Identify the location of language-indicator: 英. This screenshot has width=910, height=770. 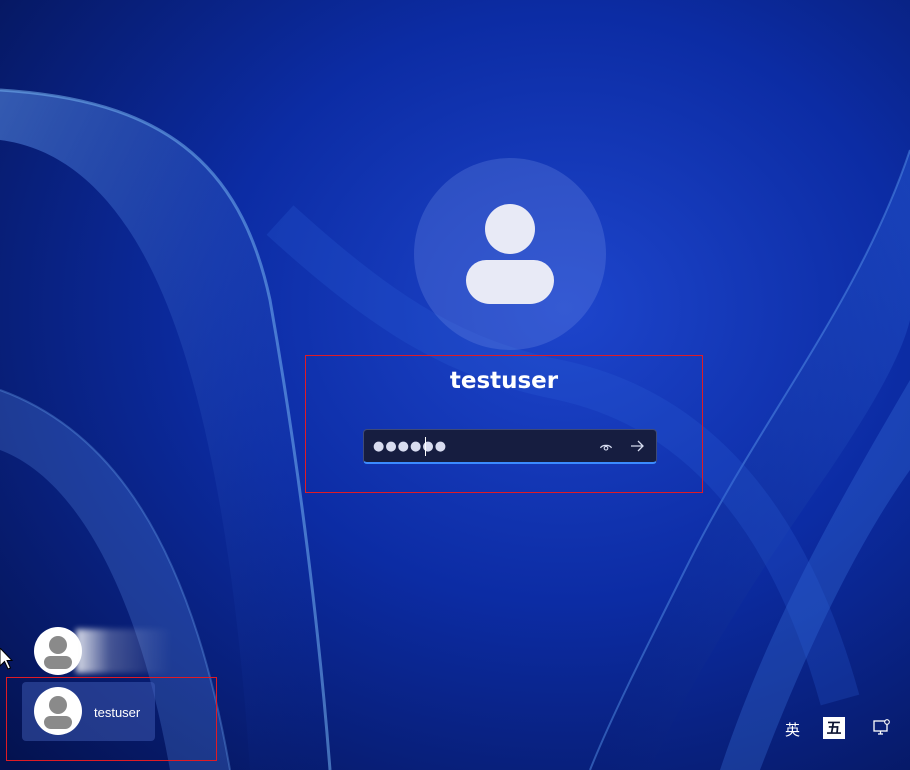
(792, 729).